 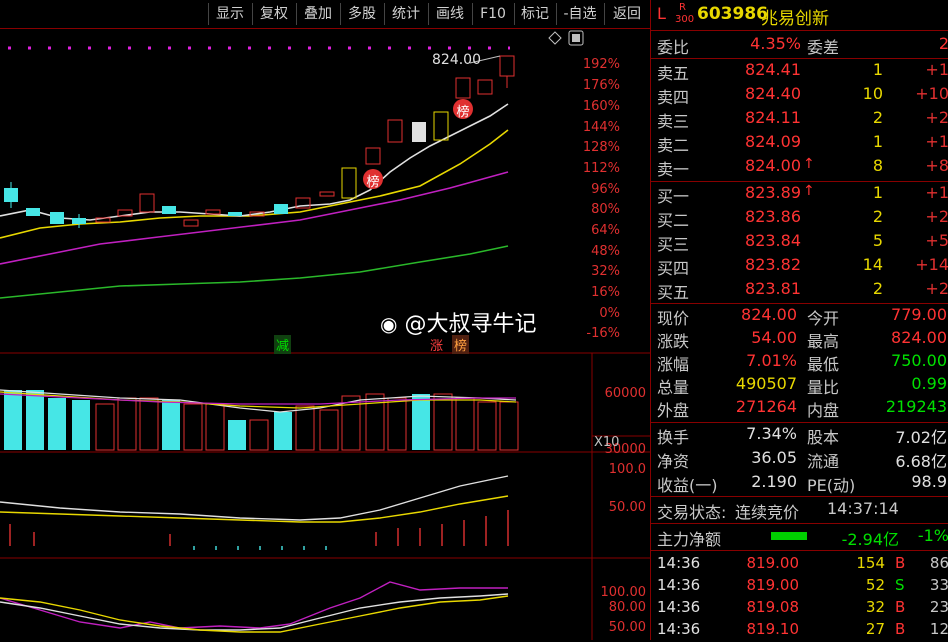 What do you see at coordinates (682, 7) in the screenshot?
I see `r-flag: R` at bounding box center [682, 7].